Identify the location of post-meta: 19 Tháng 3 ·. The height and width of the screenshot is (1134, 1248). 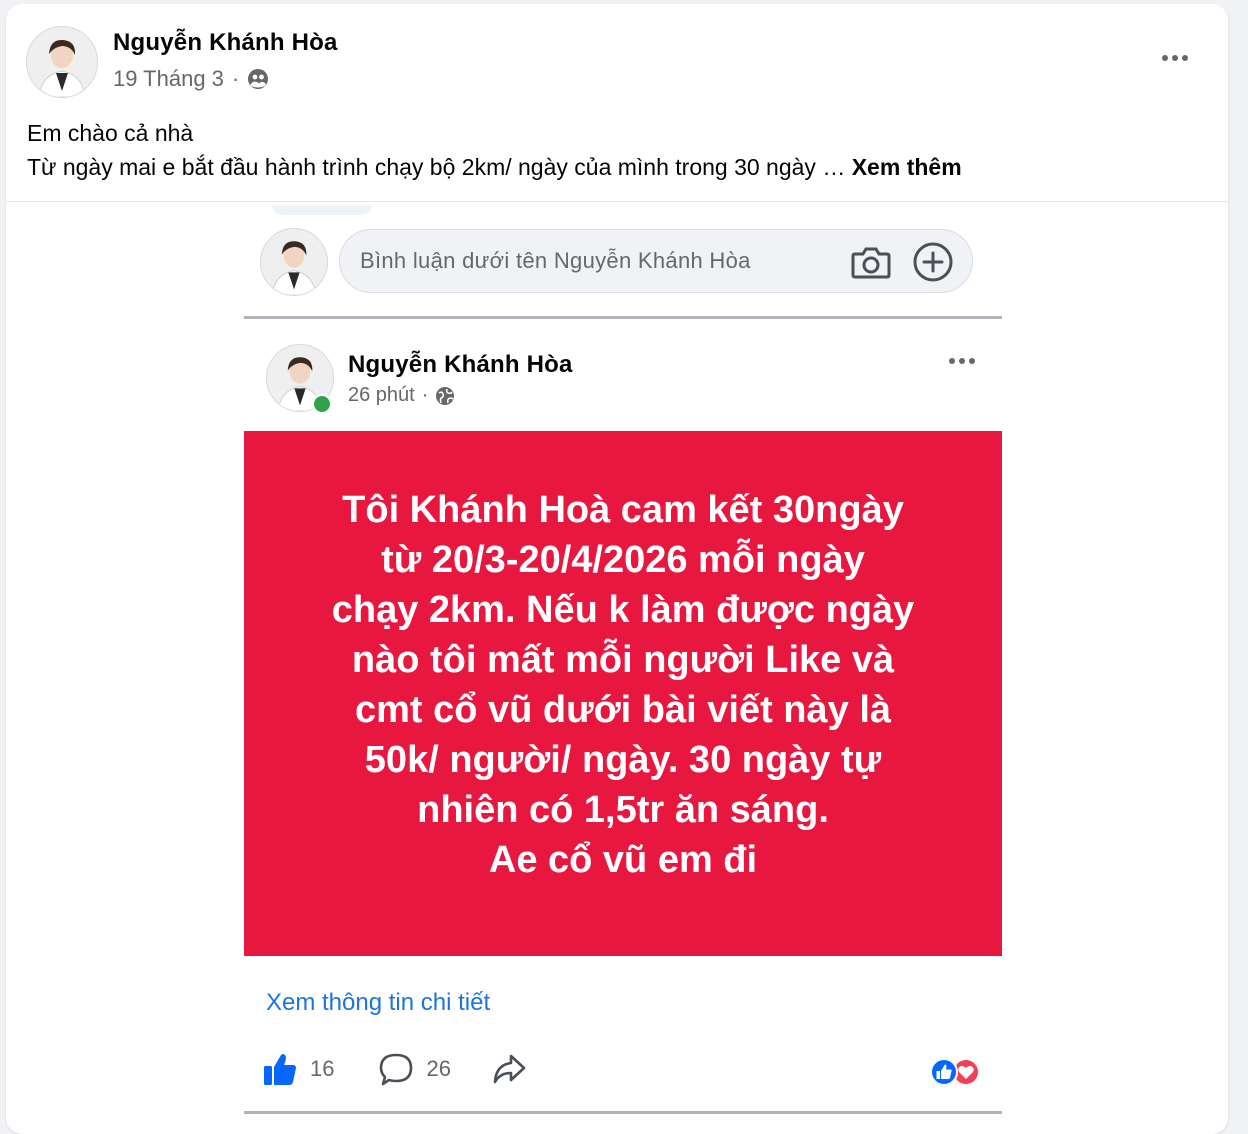
(191, 79).